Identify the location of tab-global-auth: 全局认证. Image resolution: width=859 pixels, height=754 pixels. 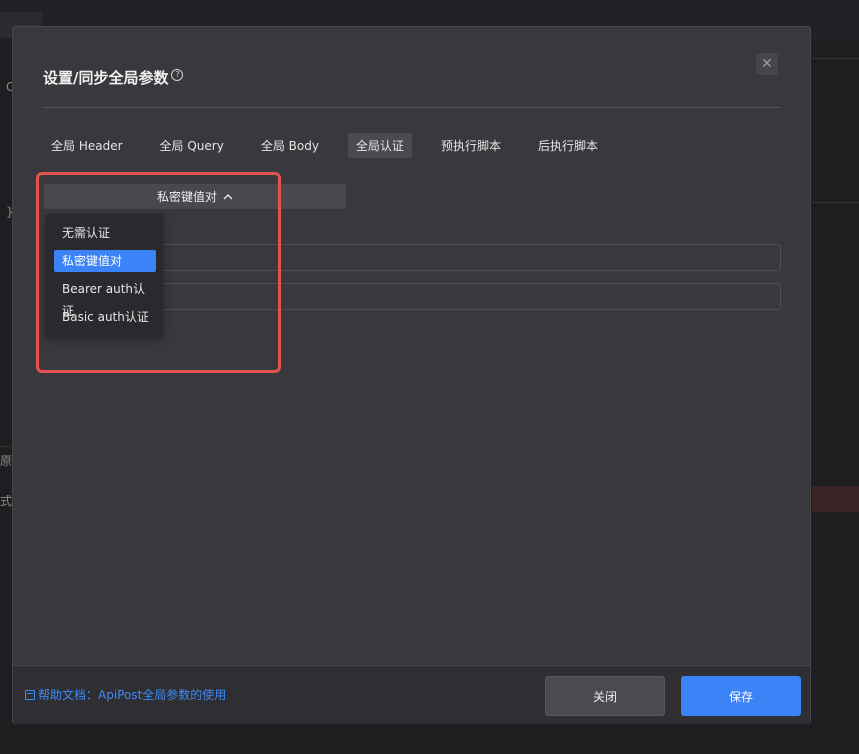
(379, 145).